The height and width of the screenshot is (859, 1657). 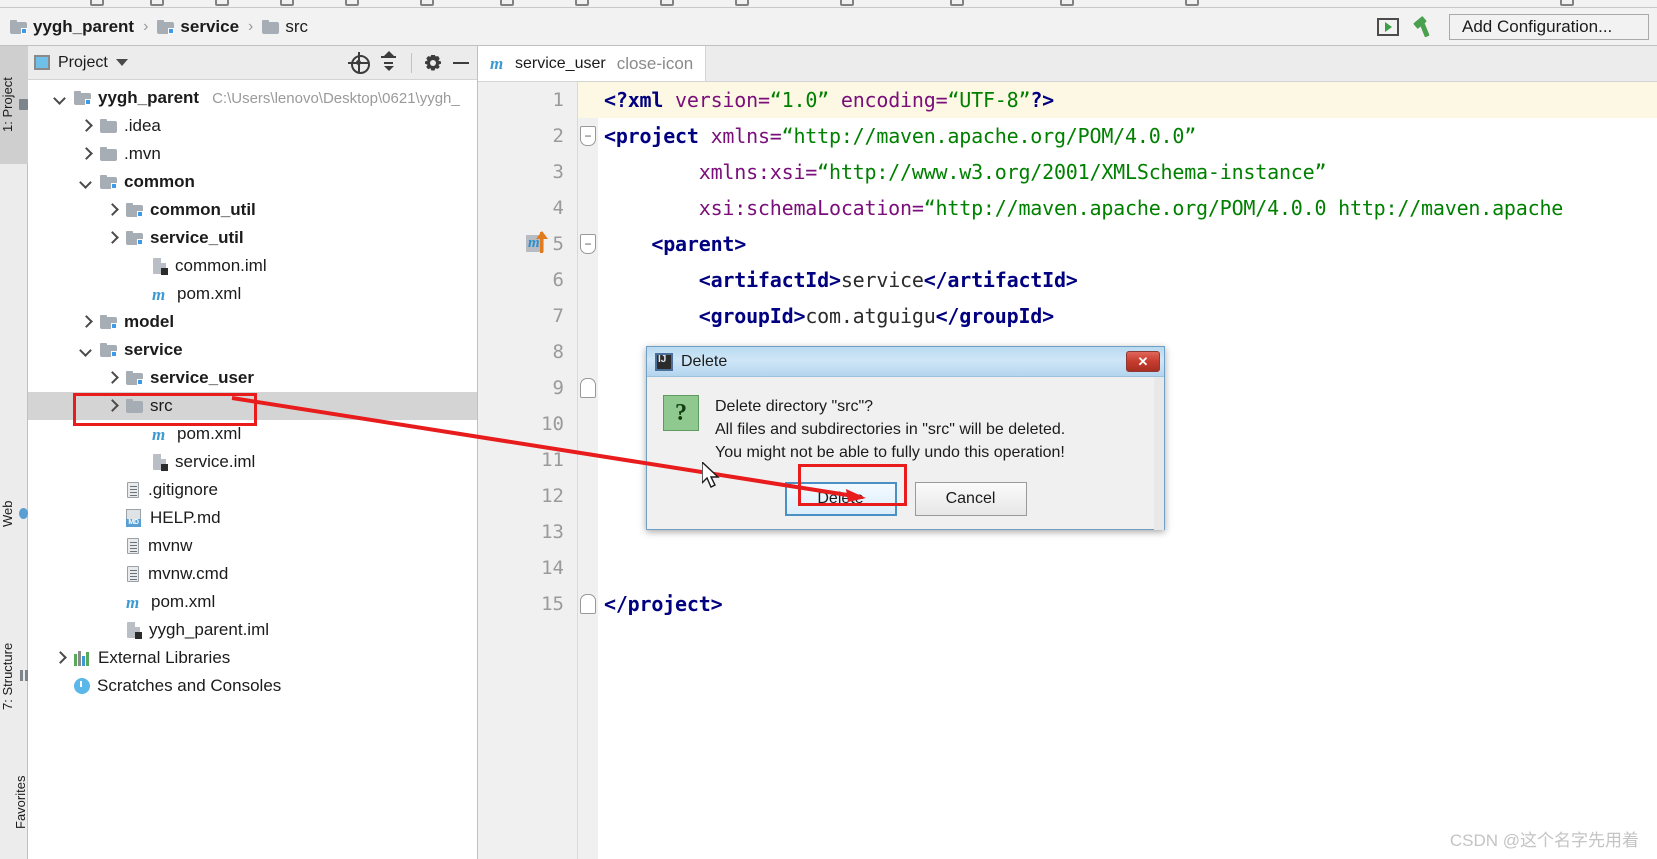 I want to click on collapse-all-icon, so click(x=389, y=62).